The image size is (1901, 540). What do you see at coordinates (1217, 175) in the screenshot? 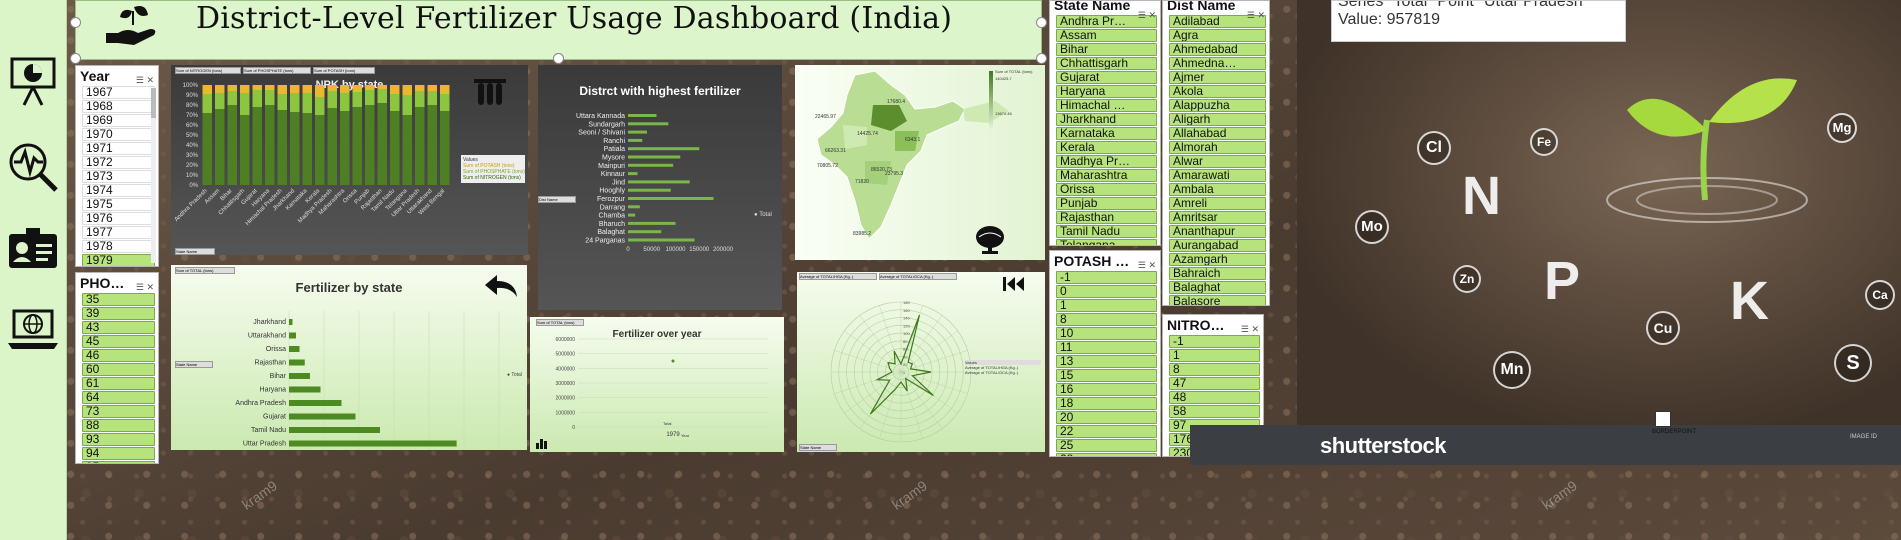
I see `slicer-item: Amarawati` at bounding box center [1217, 175].